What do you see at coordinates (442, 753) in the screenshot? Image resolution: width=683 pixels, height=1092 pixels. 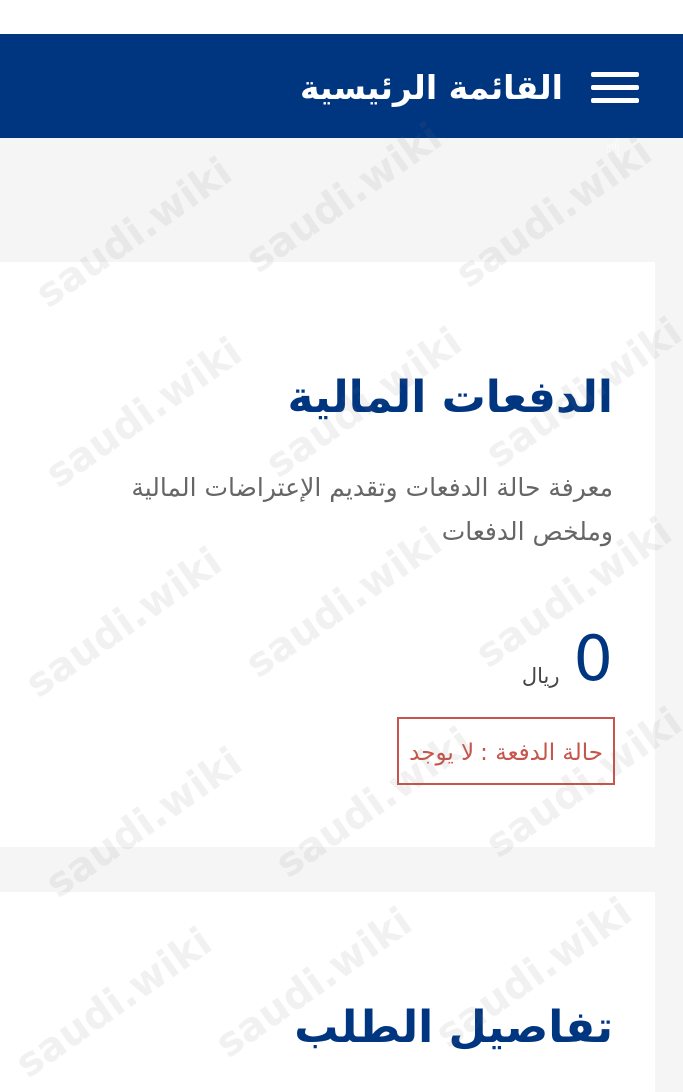 I see `payment-status-value: لا يوجد` at bounding box center [442, 753].